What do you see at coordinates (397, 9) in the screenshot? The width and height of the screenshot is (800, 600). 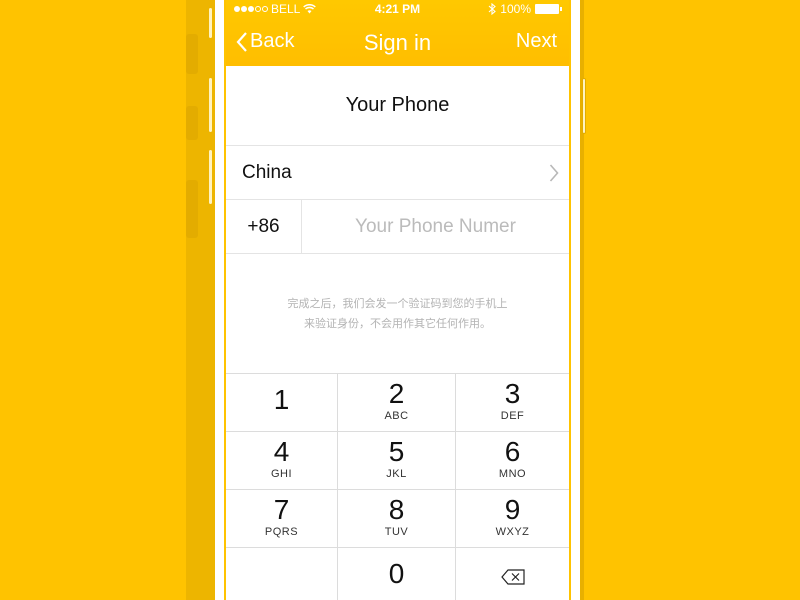 I see `status-bar: BELL 4:21 PM 100%` at bounding box center [397, 9].